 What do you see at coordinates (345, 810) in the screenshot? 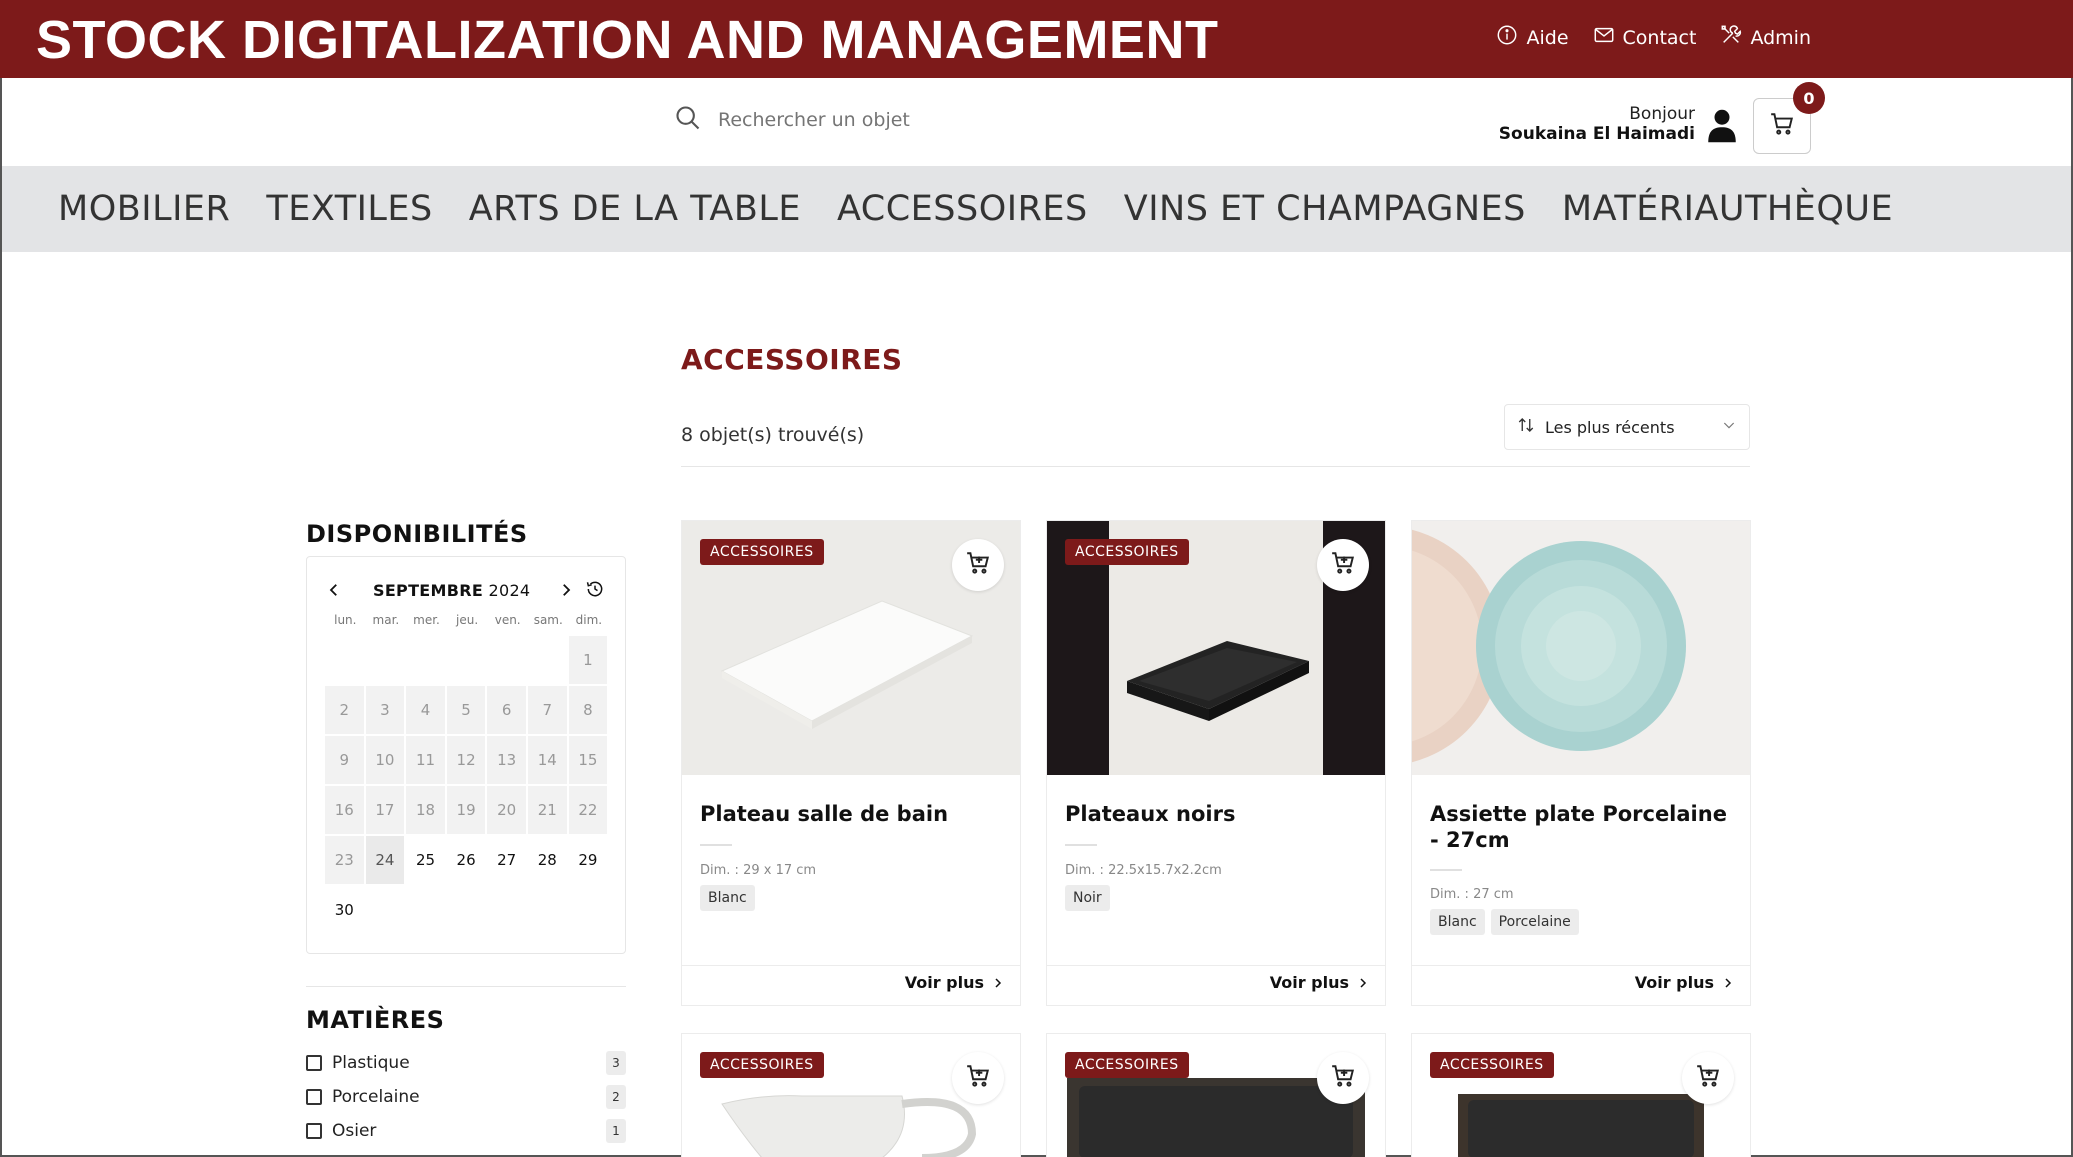
I see `calendar-day: 16` at bounding box center [345, 810].